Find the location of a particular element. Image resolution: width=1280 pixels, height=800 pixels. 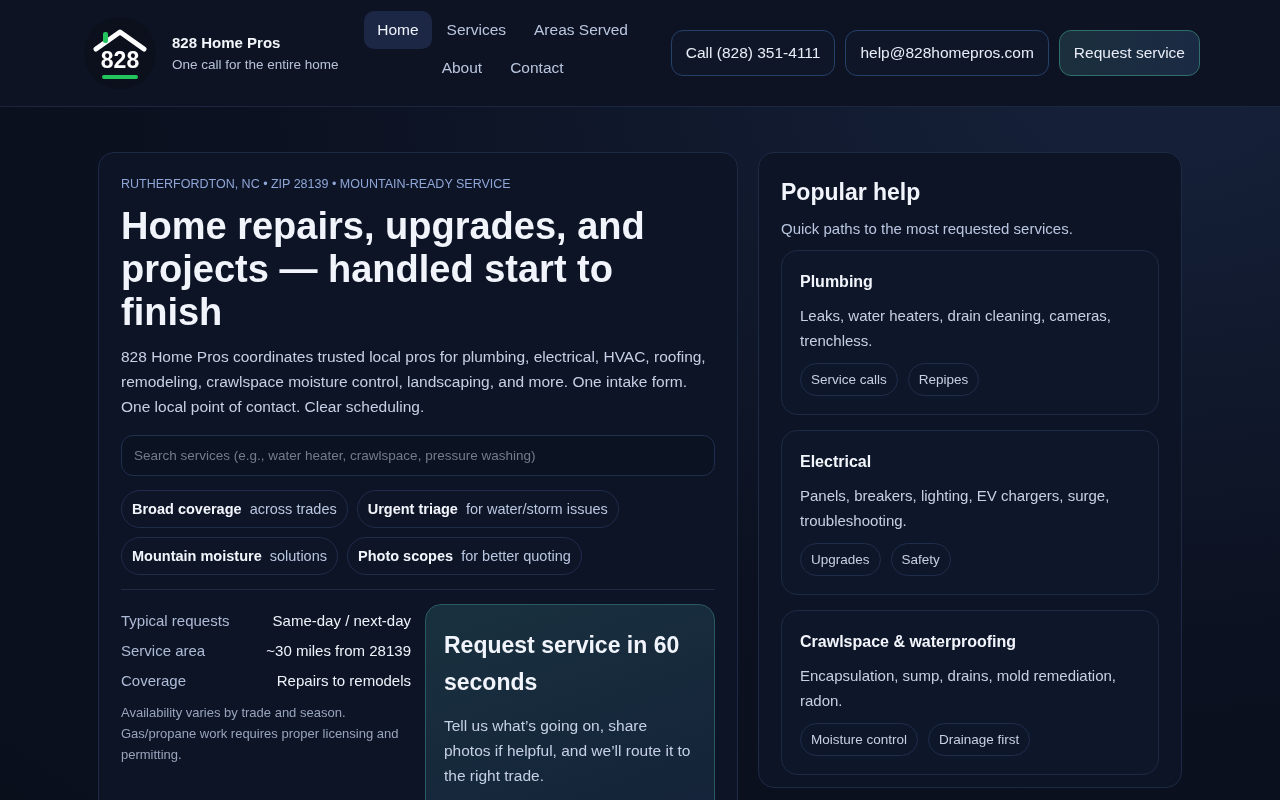

stat-label: Coverage is located at coordinates (154, 680).